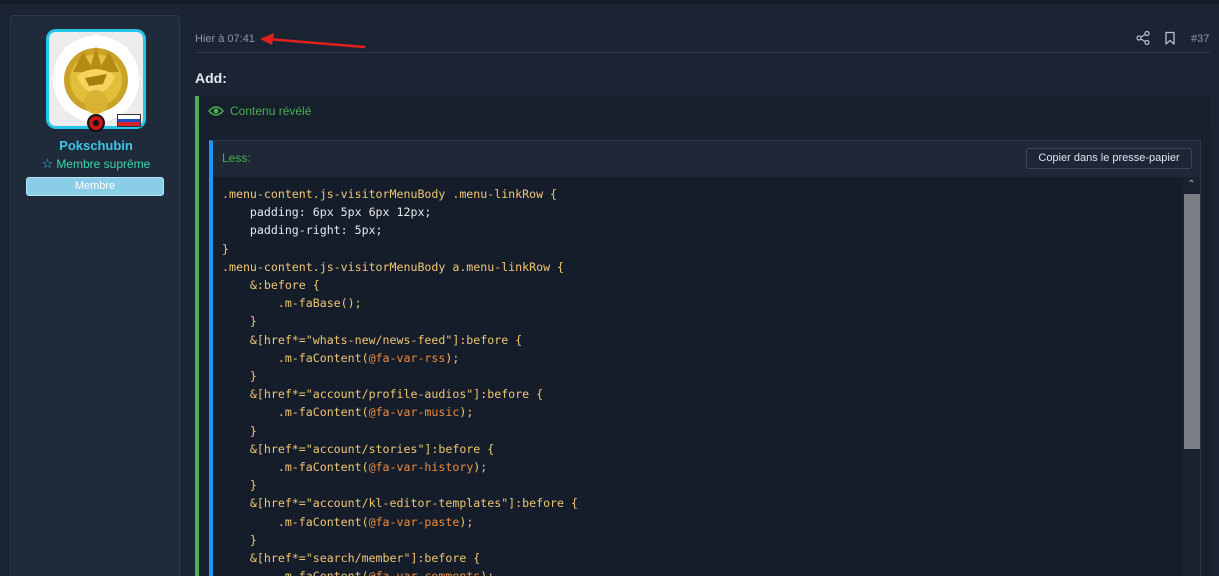 Image resolution: width=1219 pixels, height=576 pixels. Describe the element at coordinates (400, 303) in the screenshot. I see `code-line: .m-faBase();` at that location.